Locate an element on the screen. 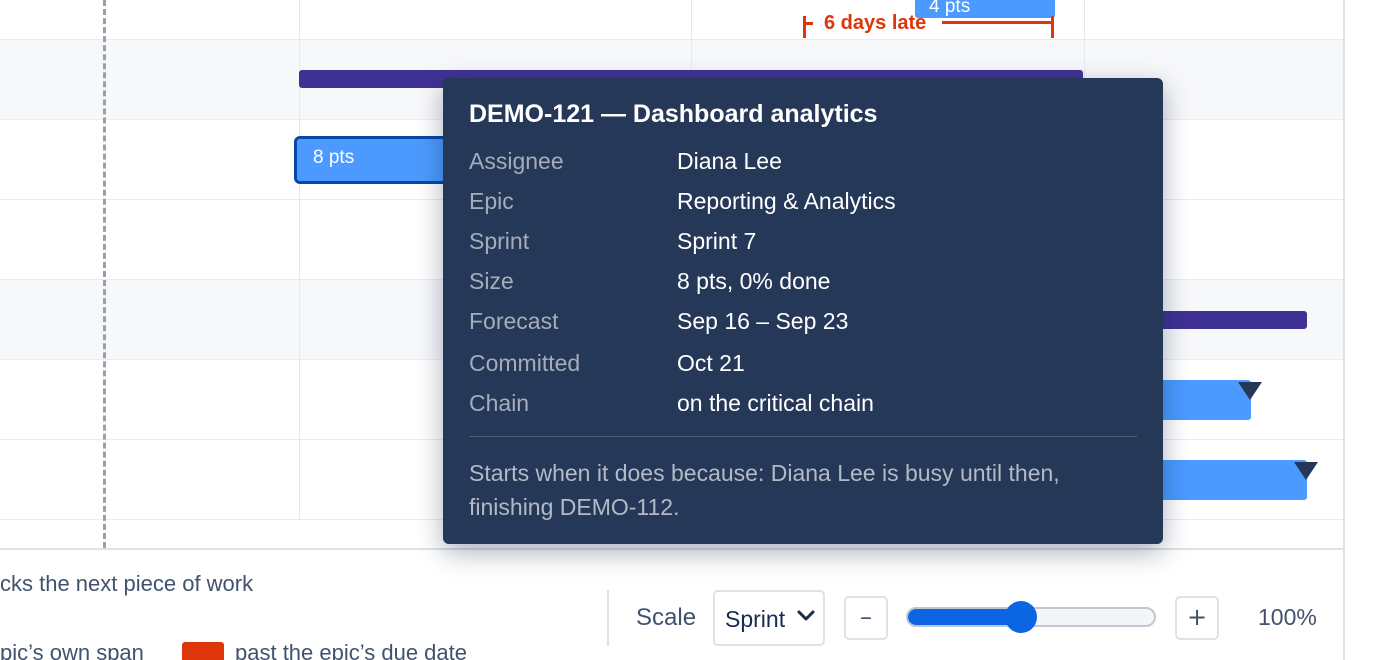 The image size is (1376, 660). epic-bar is located at coordinates (1223, 320).